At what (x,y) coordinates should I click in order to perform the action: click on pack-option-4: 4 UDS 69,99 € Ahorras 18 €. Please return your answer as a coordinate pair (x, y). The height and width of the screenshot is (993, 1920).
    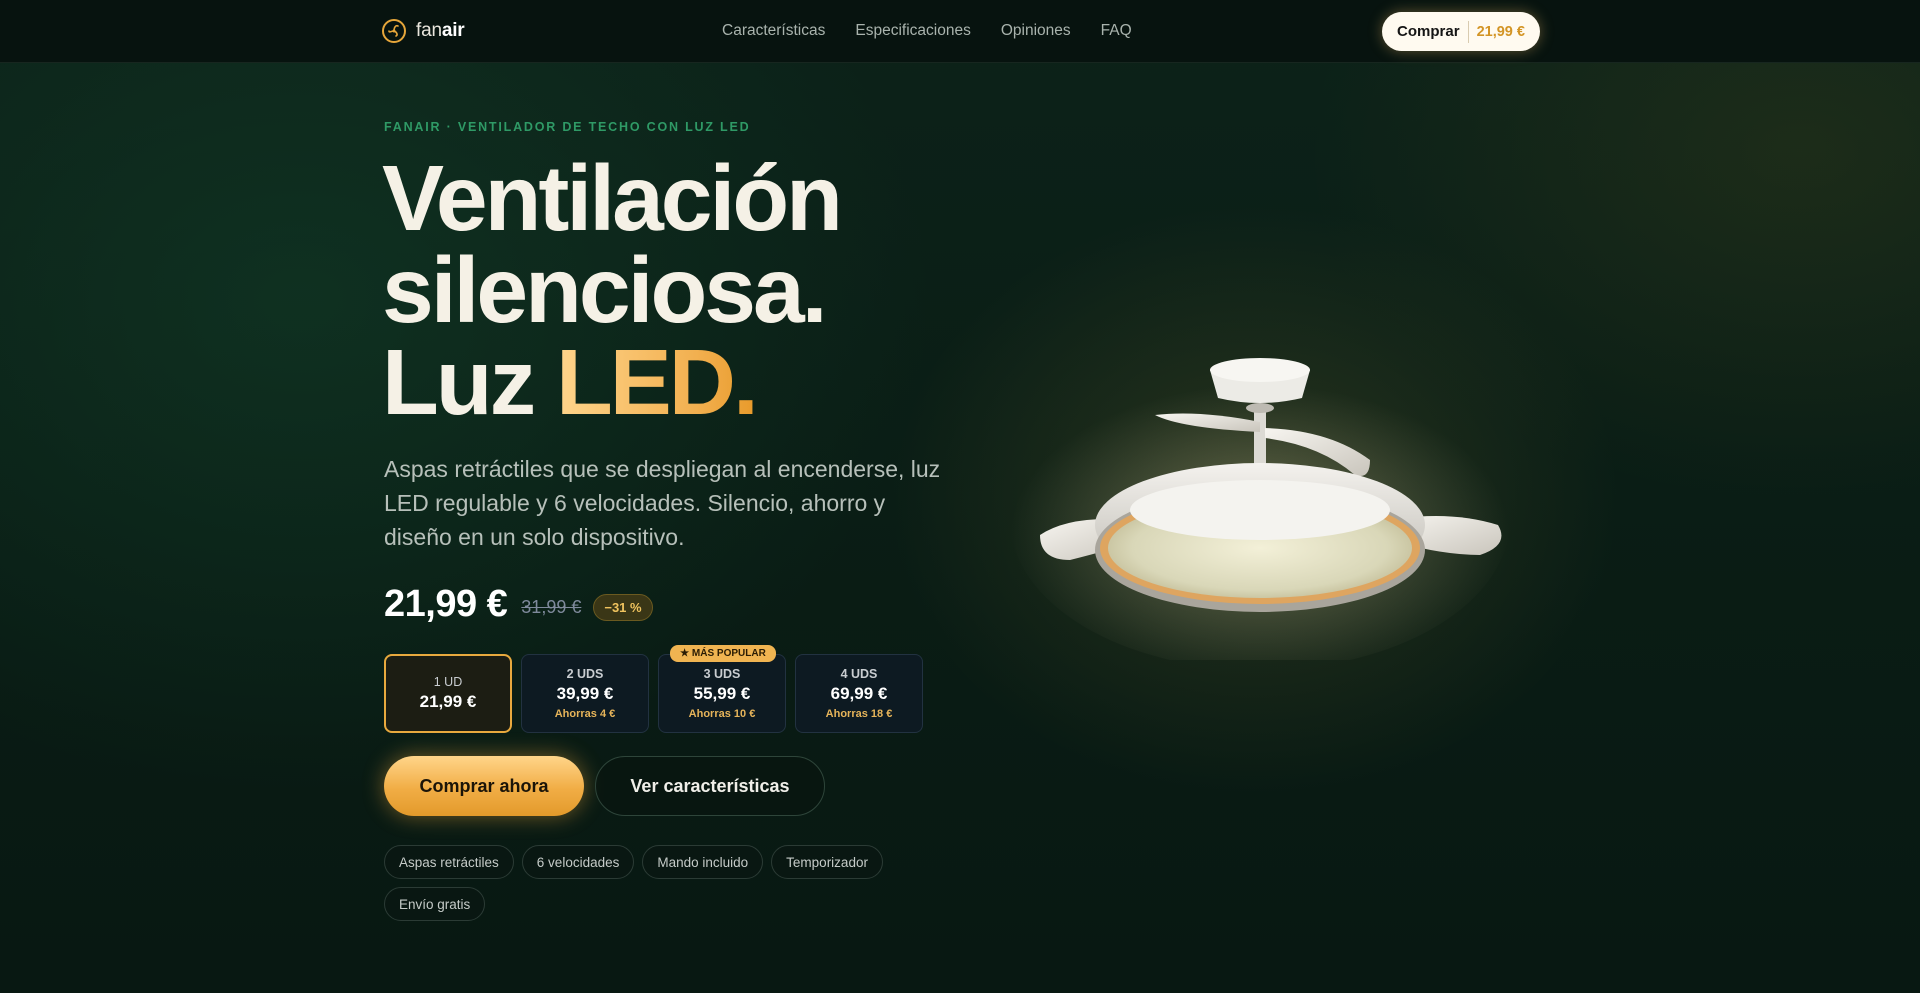
    Looking at the image, I should click on (859, 693).